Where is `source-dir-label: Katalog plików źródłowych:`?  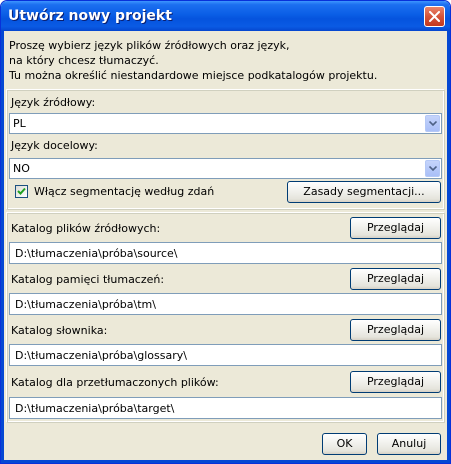
source-dir-label: Katalog plików źródłowych: is located at coordinates (86, 228).